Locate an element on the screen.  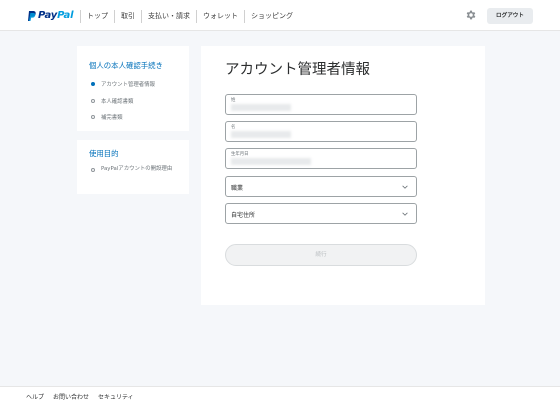
given-name-label: 名 is located at coordinates (233, 127).